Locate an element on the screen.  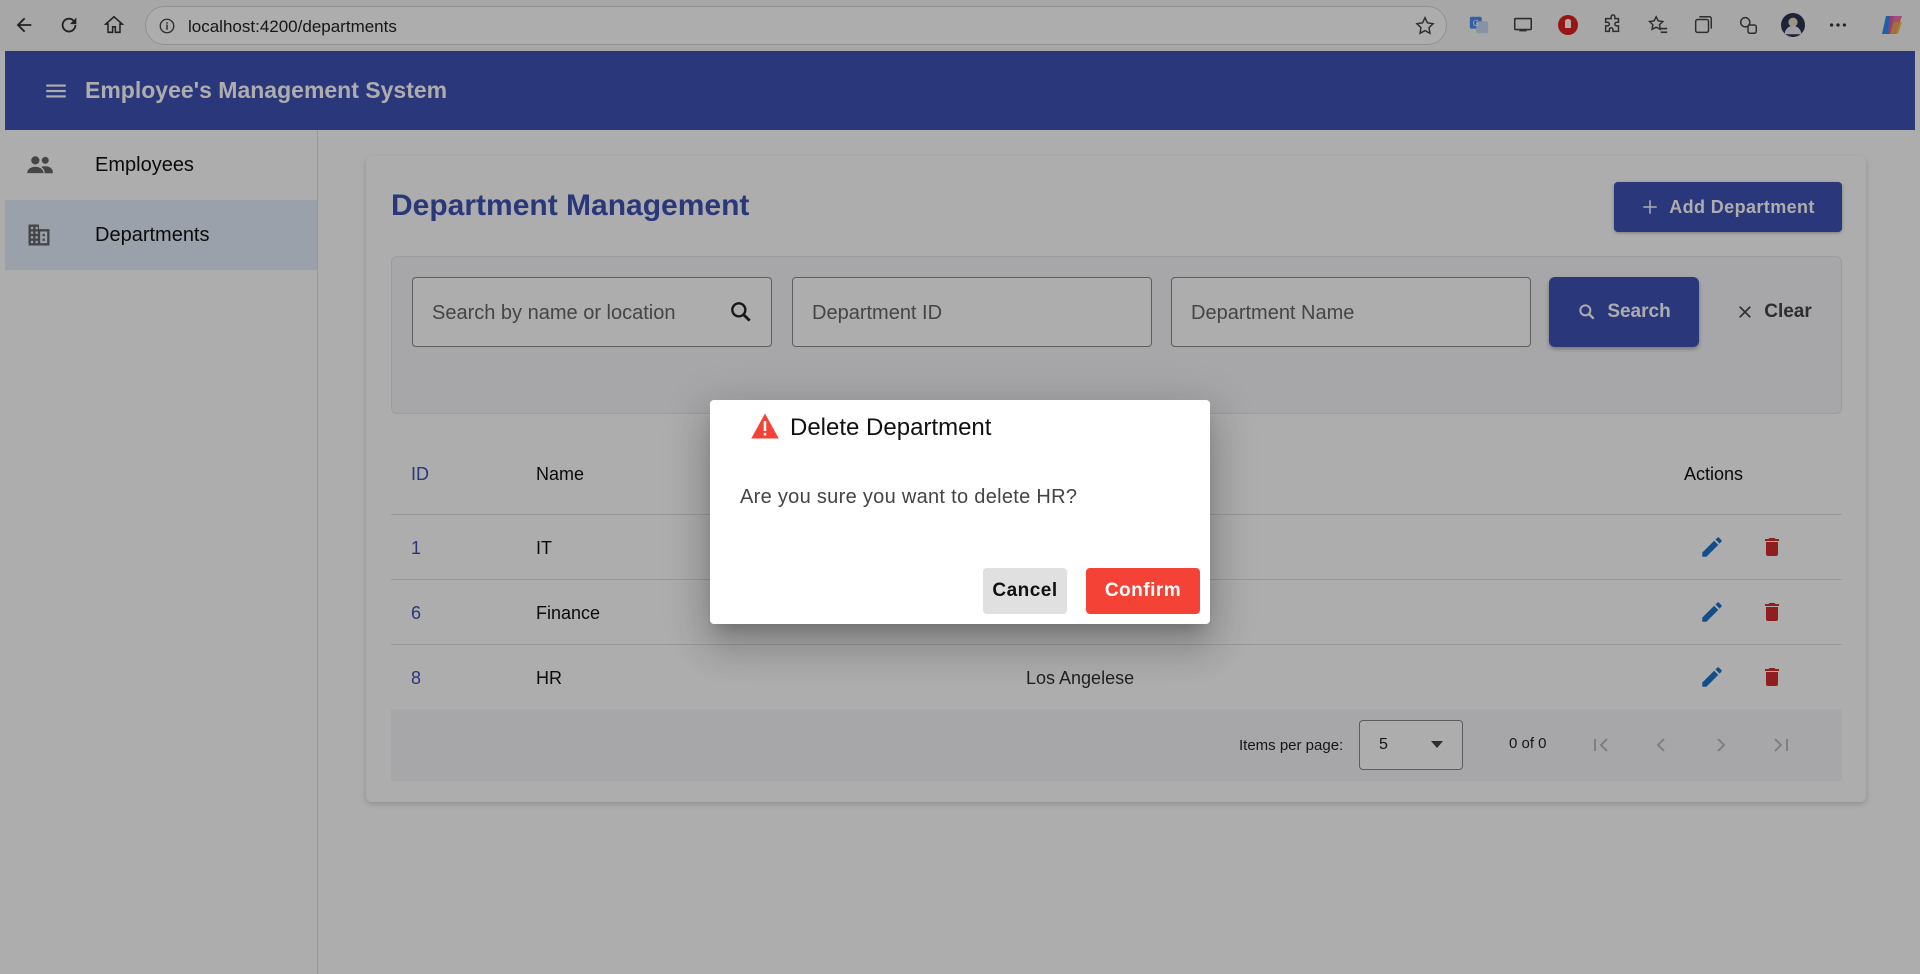
cancel-button: Cancel is located at coordinates (1025, 591).